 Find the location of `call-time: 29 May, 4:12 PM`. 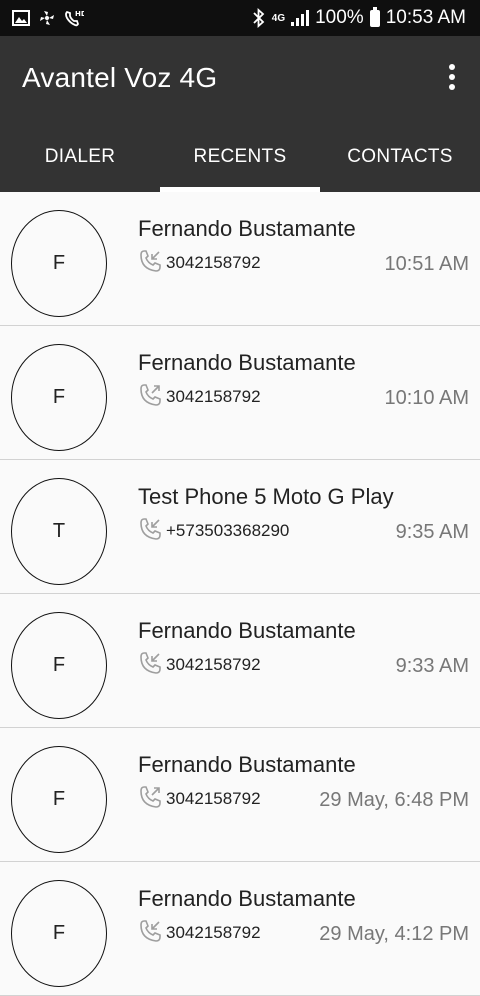

call-time: 29 May, 4:12 PM is located at coordinates (394, 934).